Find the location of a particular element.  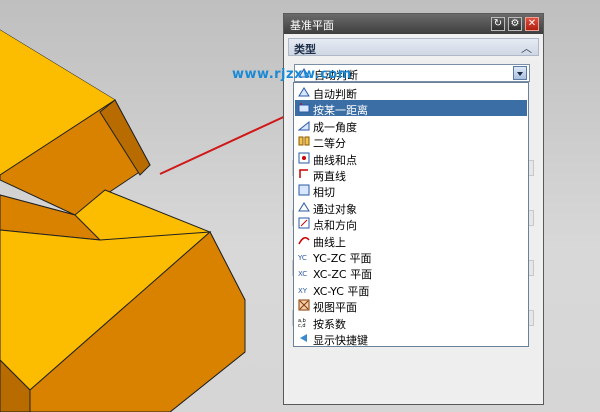

dropdown-option: 点和方向 is located at coordinates (411, 223).